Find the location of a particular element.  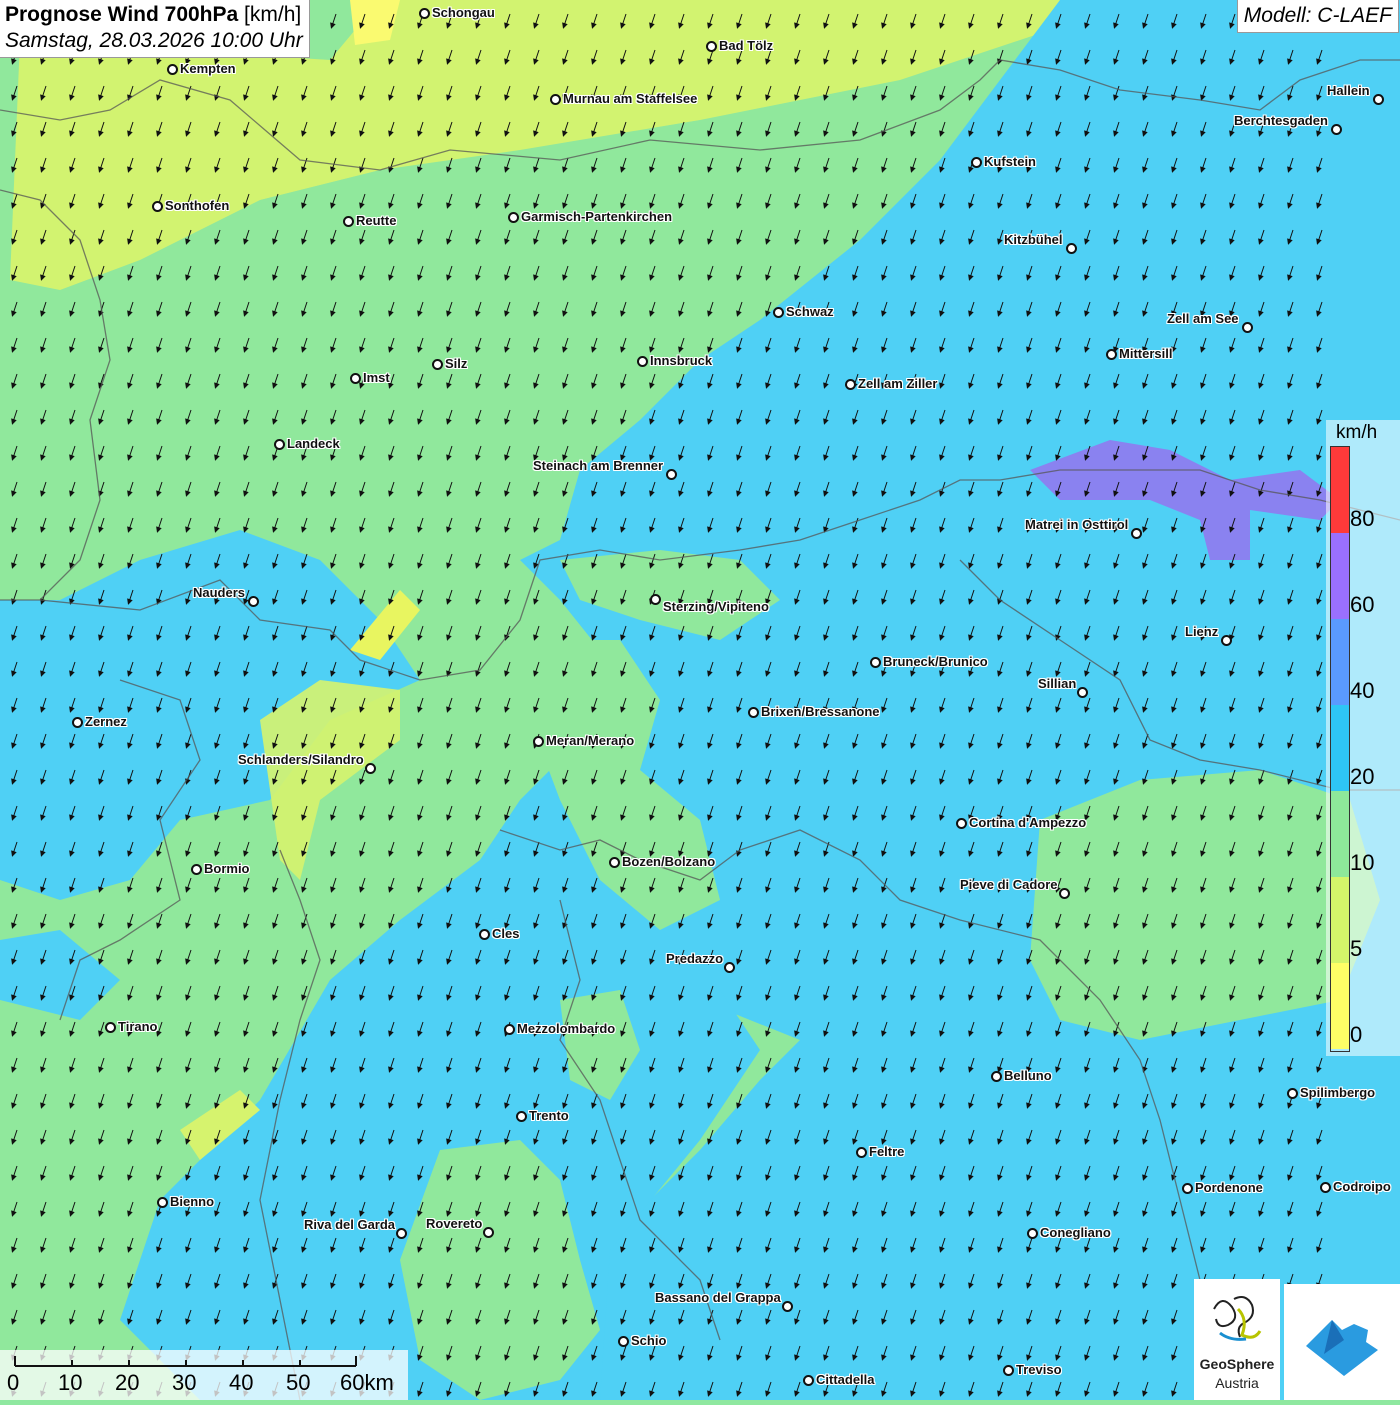

city-label-spilimbergo: Spilimbergo is located at coordinates (1338, 1092).